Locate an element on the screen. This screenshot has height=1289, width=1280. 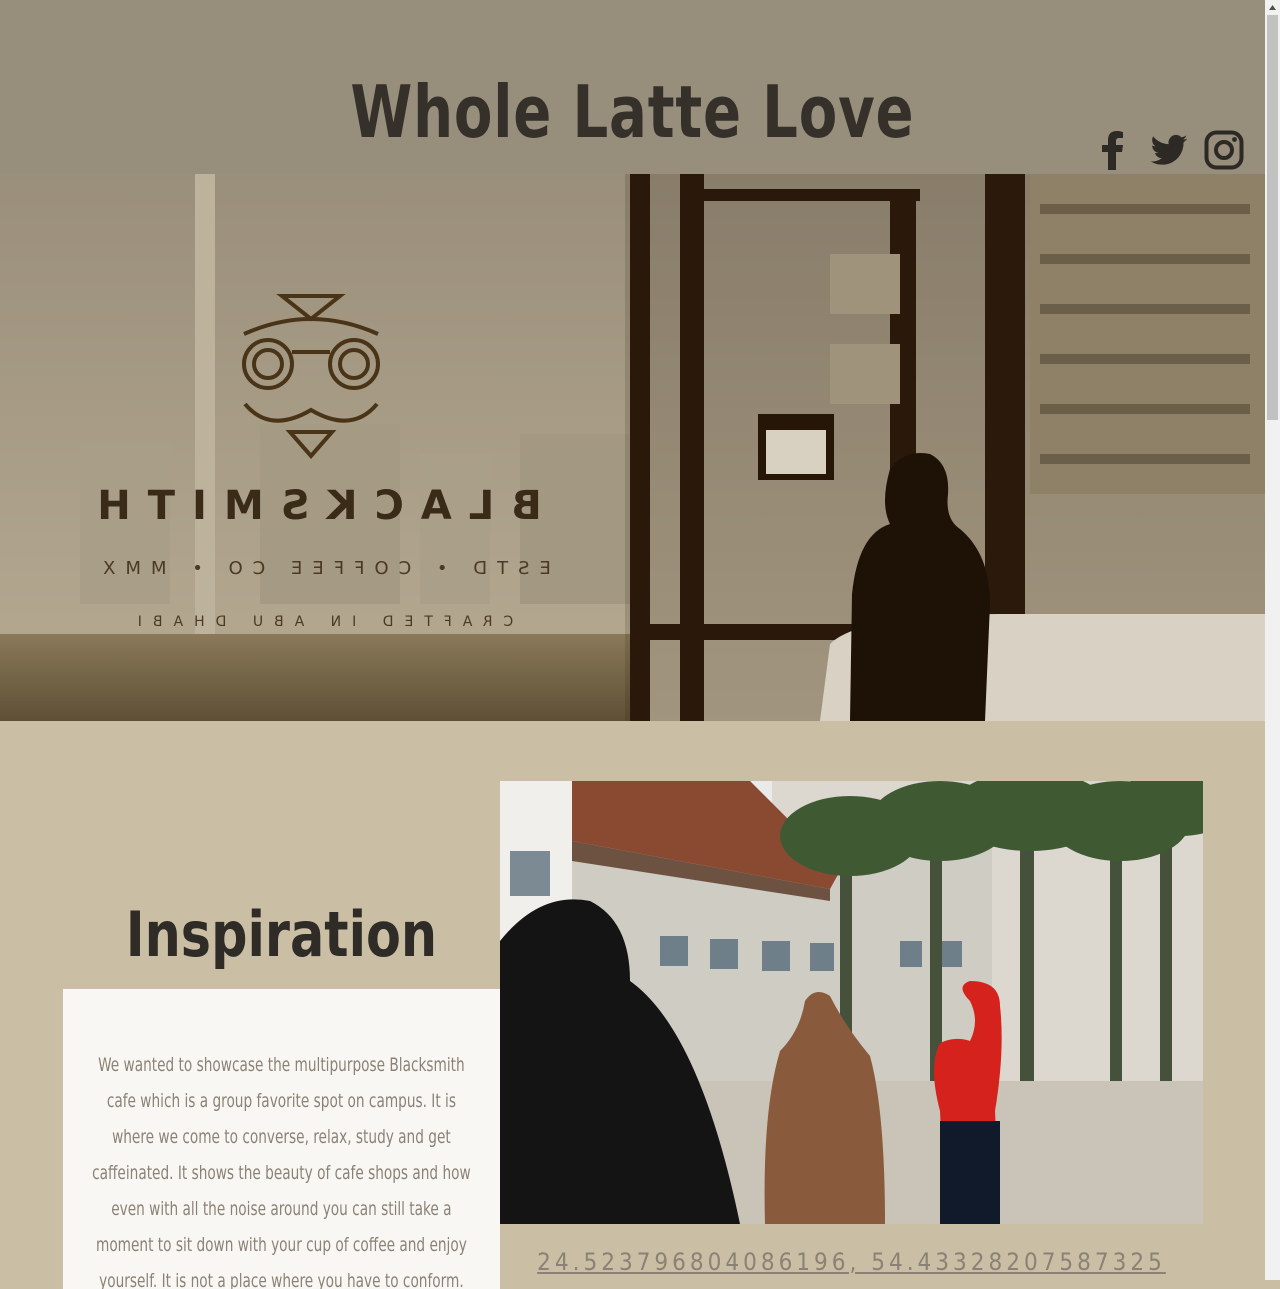
twitter-link is located at coordinates (1169, 150).